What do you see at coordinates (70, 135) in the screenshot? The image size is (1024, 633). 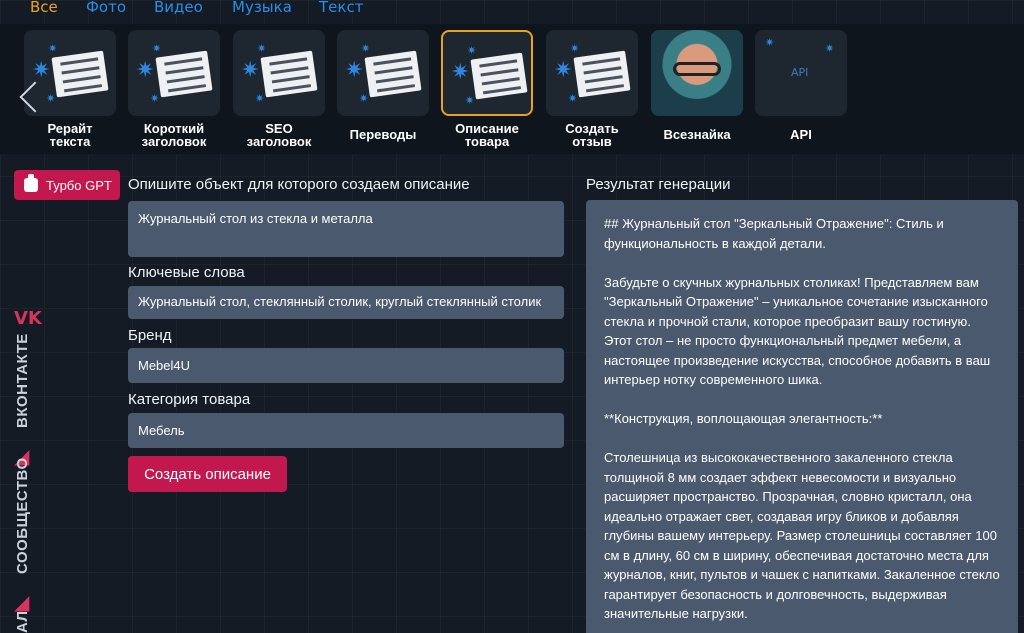 I see `tool-label: Рерайт текста` at bounding box center [70, 135].